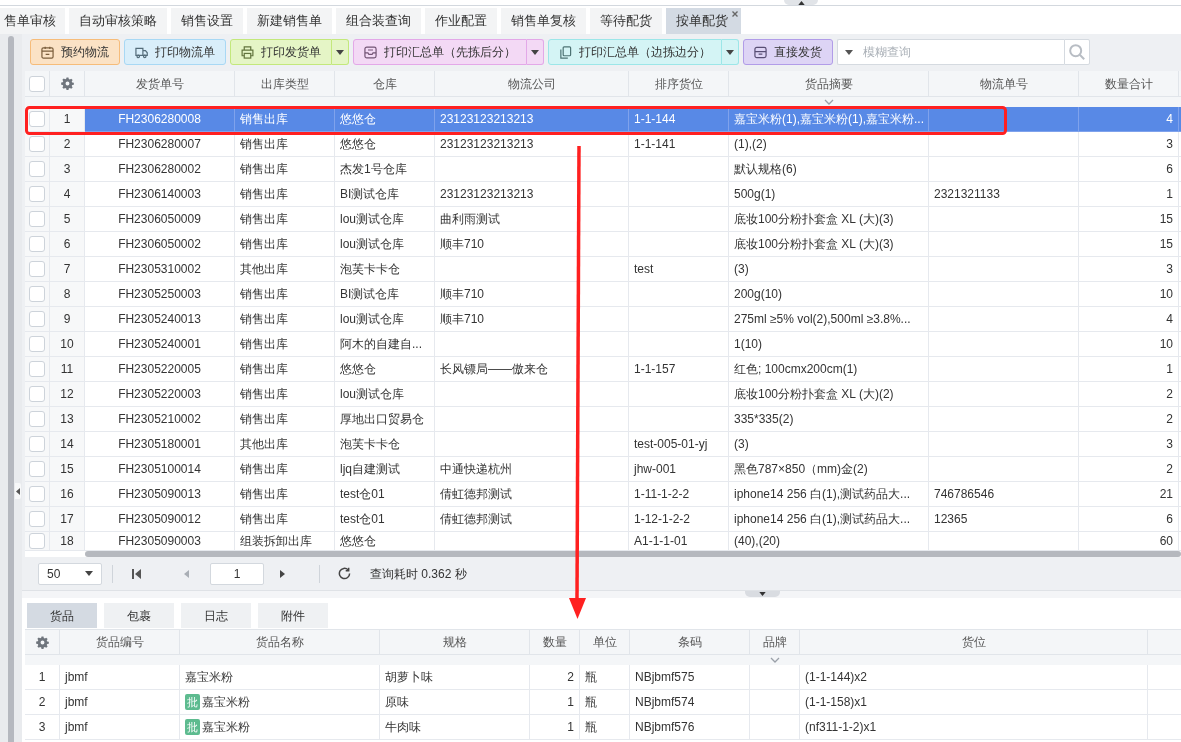  I want to click on vertical-scrollbar, so click(11, 389).